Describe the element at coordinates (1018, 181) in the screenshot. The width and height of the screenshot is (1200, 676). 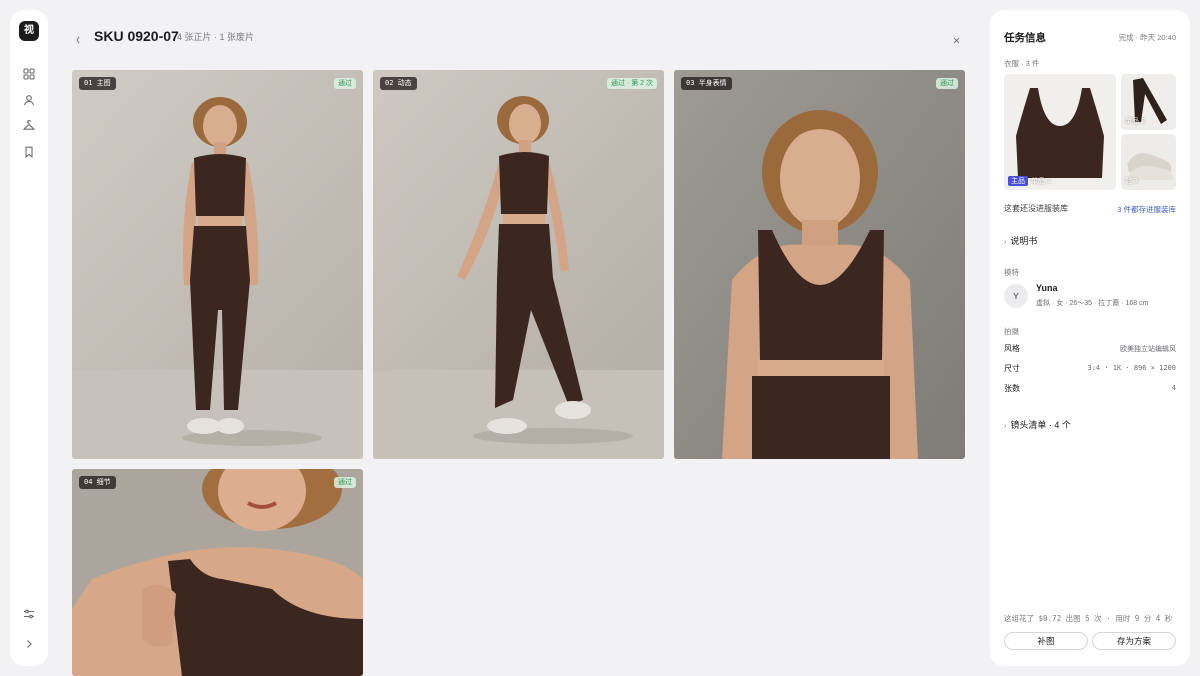
I see `main-item-badge: 主品` at that location.